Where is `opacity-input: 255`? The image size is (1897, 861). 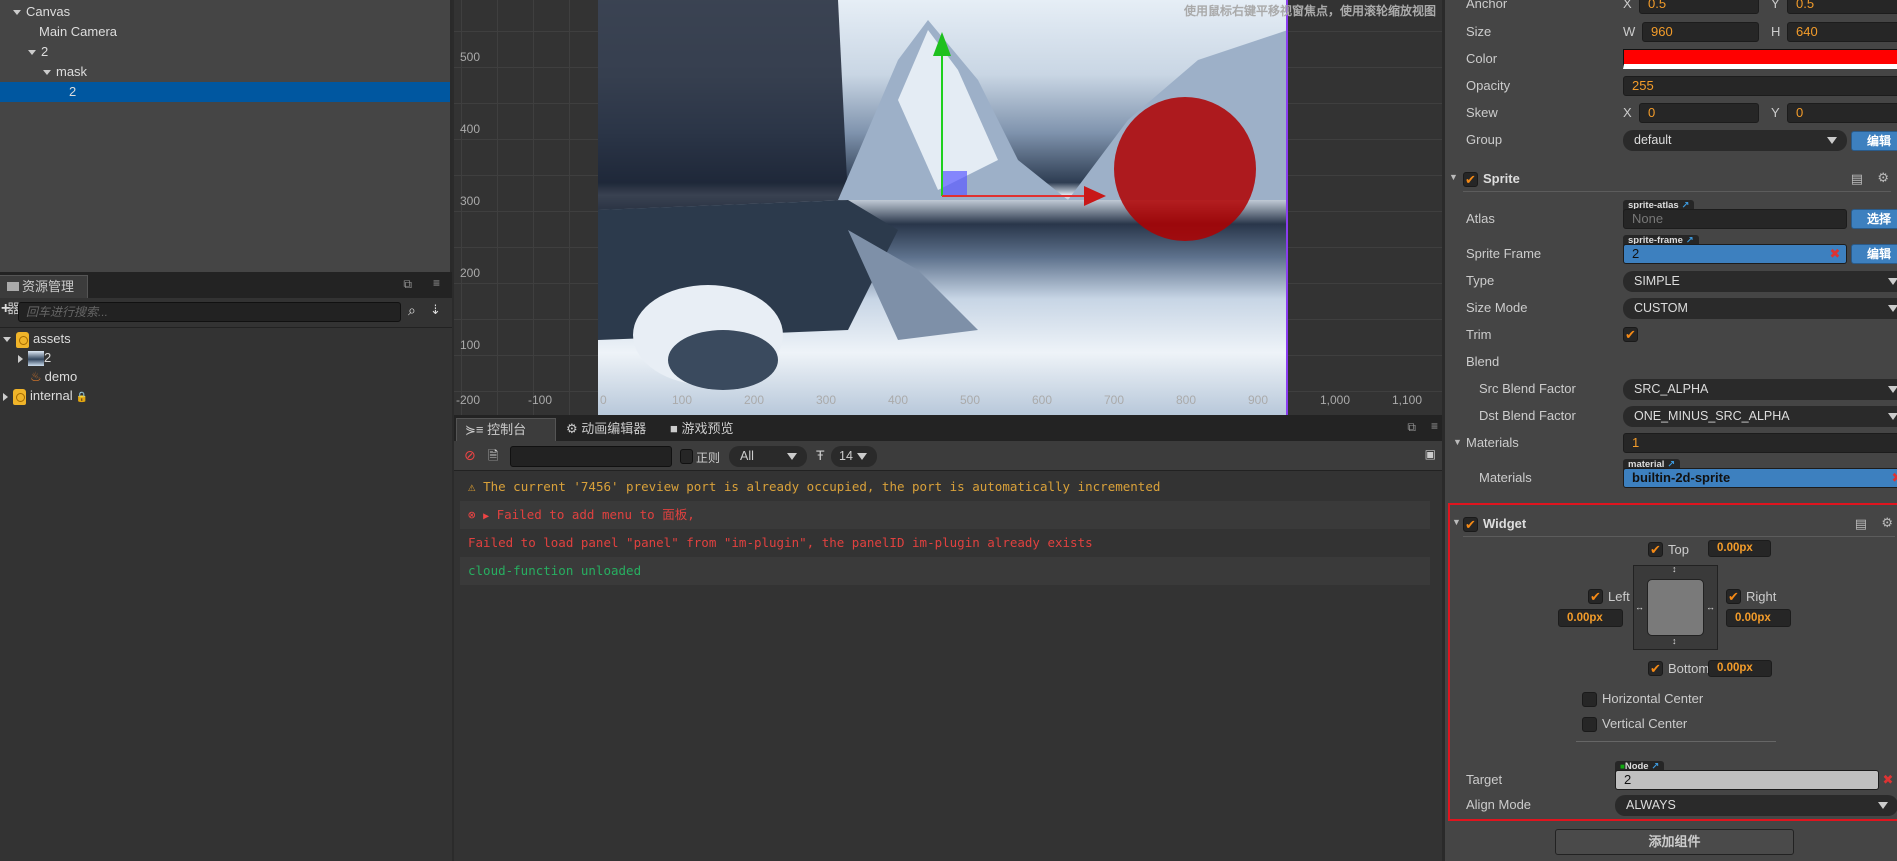 opacity-input: 255 is located at coordinates (1760, 86).